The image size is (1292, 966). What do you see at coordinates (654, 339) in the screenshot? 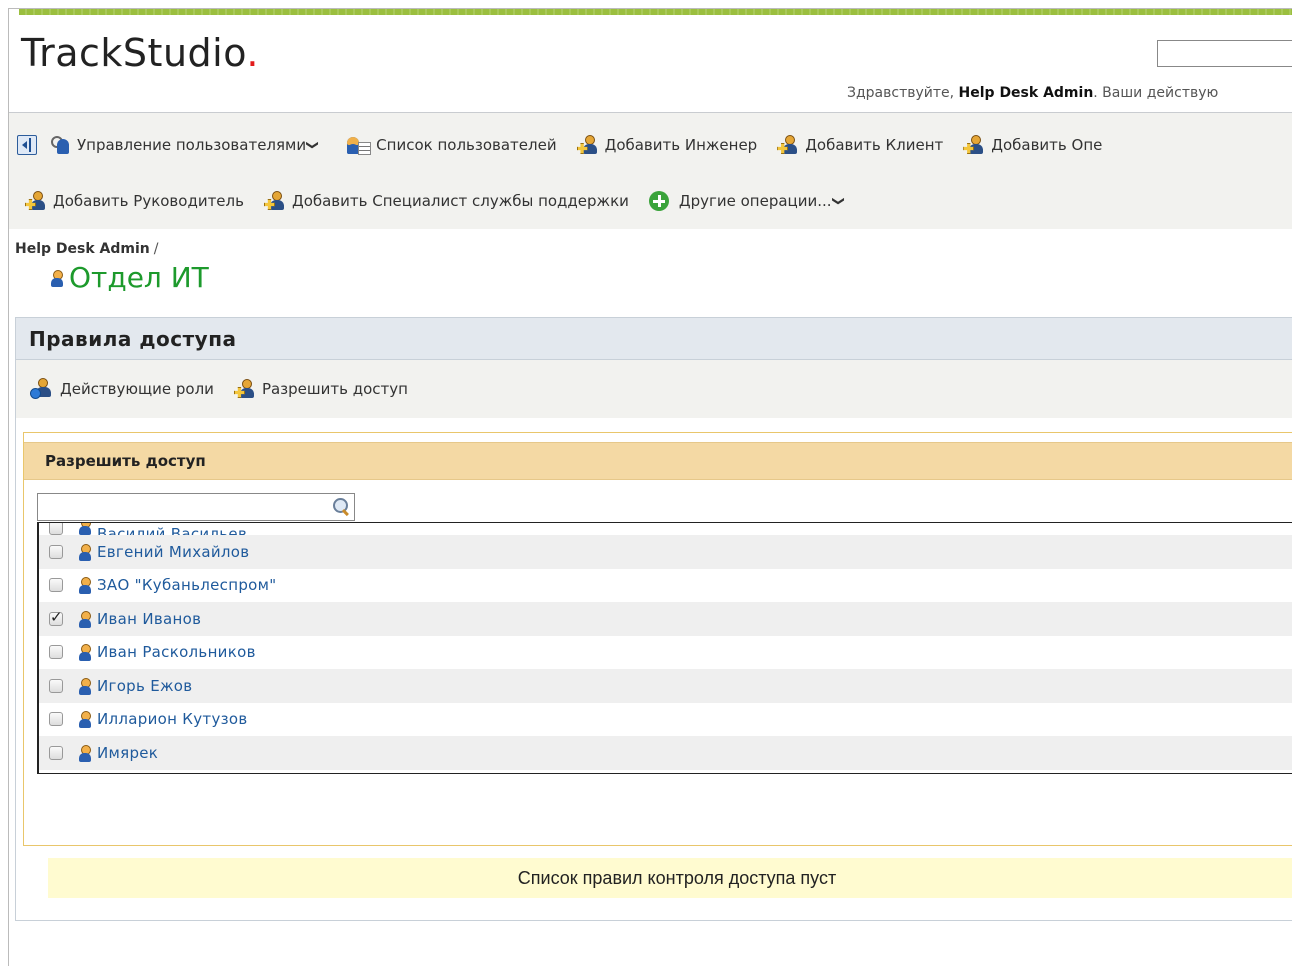
I see `access-rules-title: Правила доступа` at bounding box center [654, 339].